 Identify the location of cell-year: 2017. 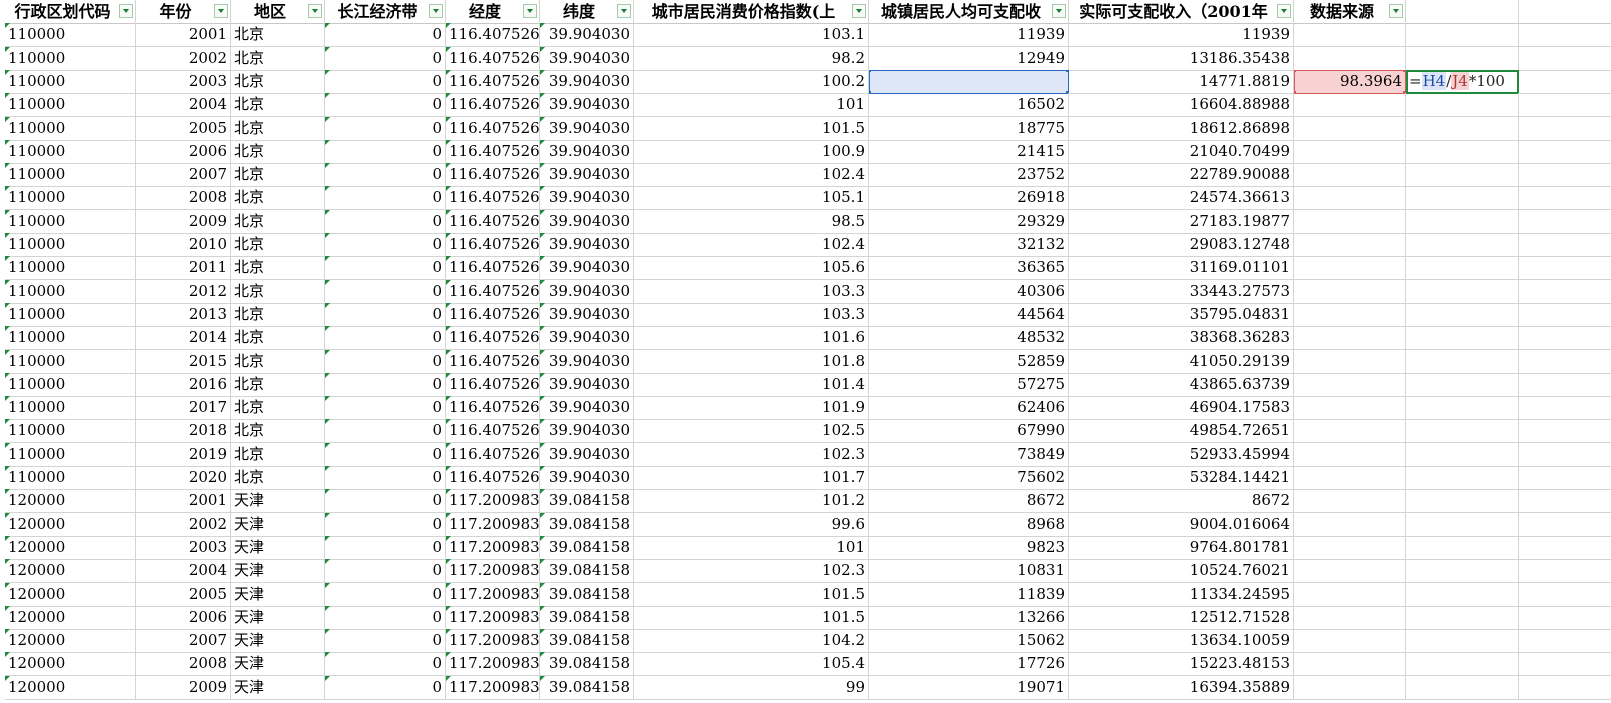
(183, 408).